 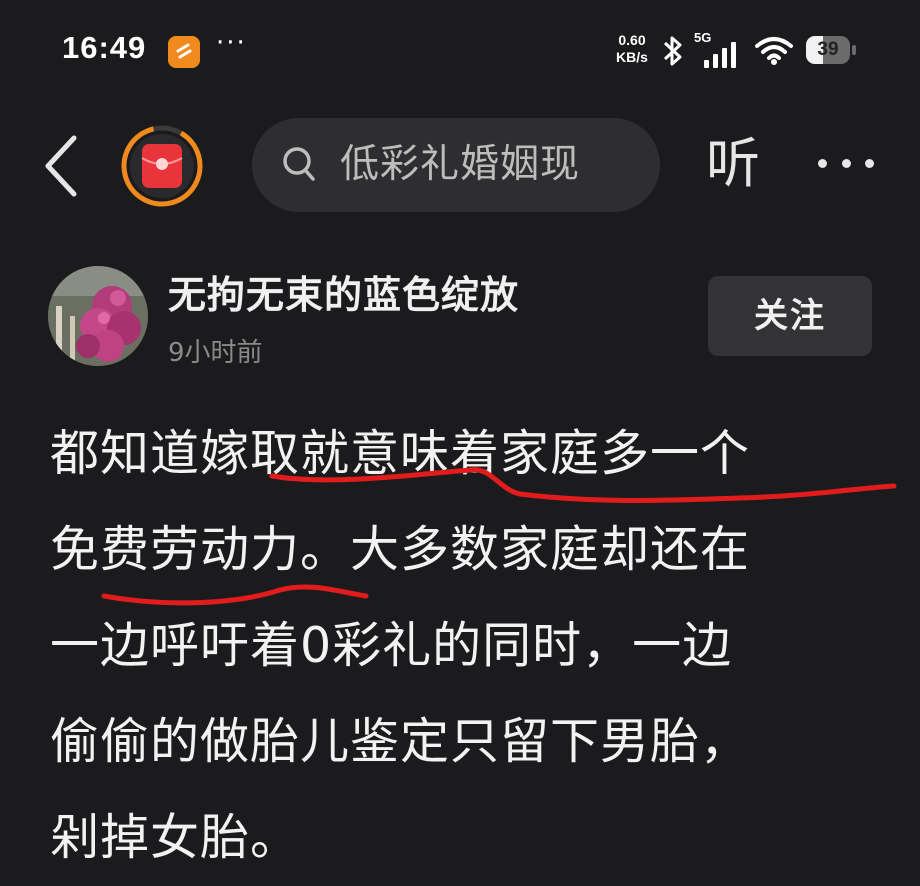 I want to click on search-query: 低彩礼婚姻现, so click(x=460, y=164).